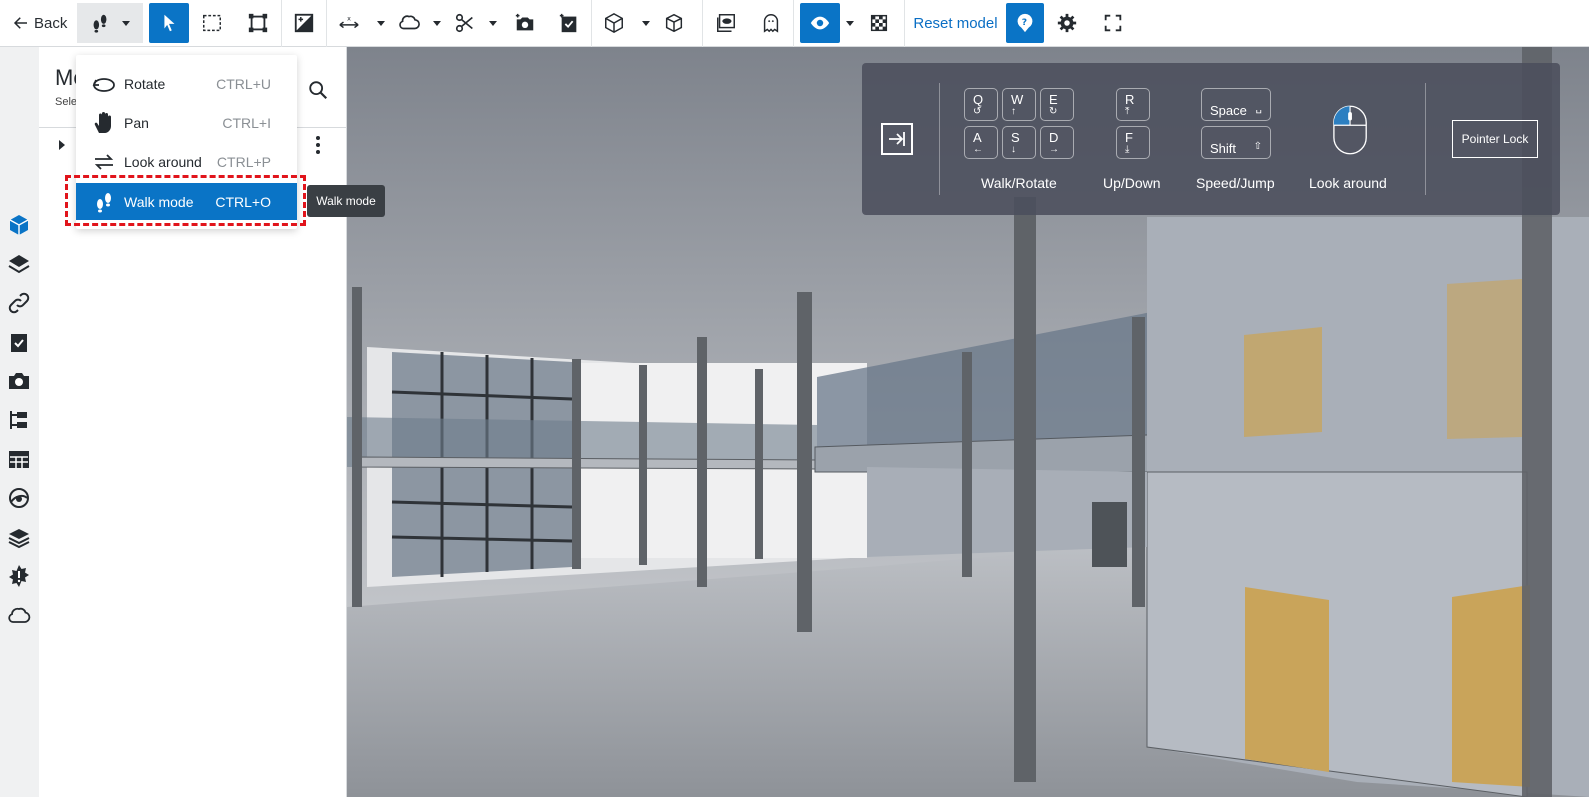  I want to click on chevron-right-icon, so click(62, 145).